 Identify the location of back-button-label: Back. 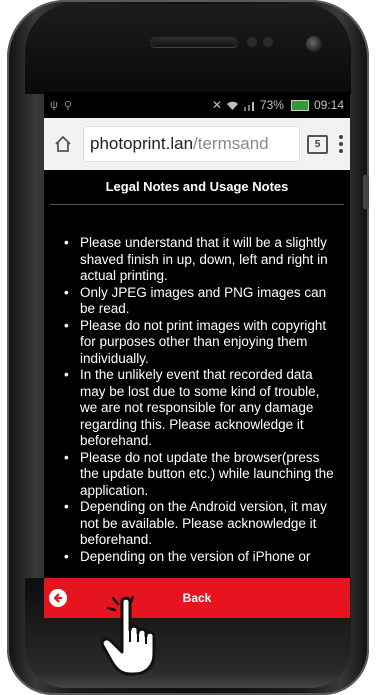
(197, 598).